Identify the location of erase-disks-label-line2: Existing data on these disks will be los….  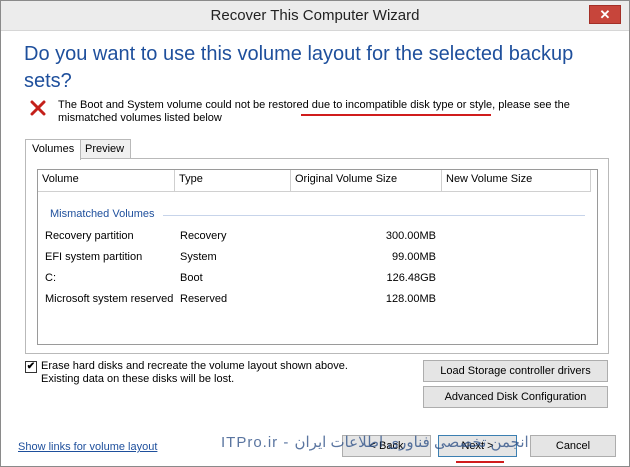
(138, 379).